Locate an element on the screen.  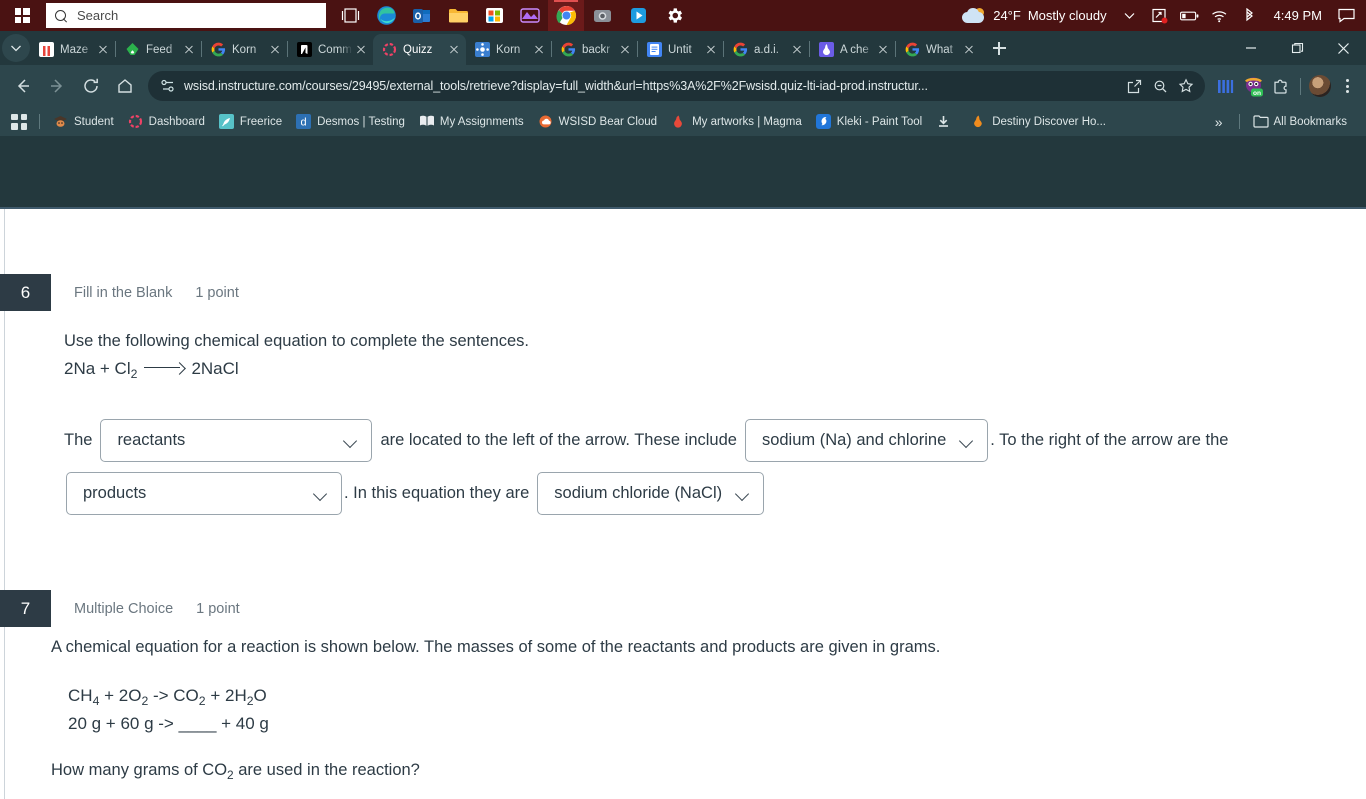
question-number-badge: 7 is located at coordinates (25, 609).